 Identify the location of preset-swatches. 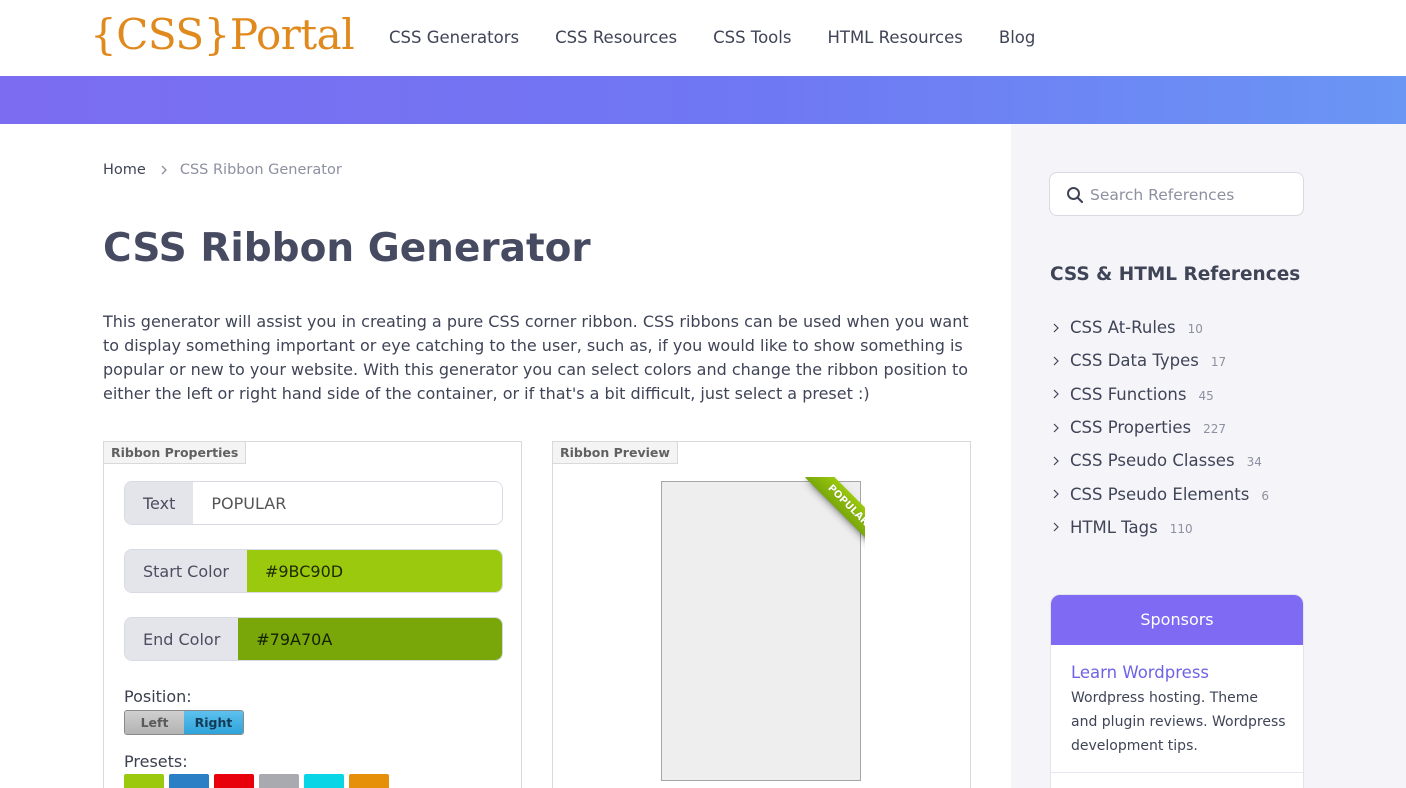
(259, 781).